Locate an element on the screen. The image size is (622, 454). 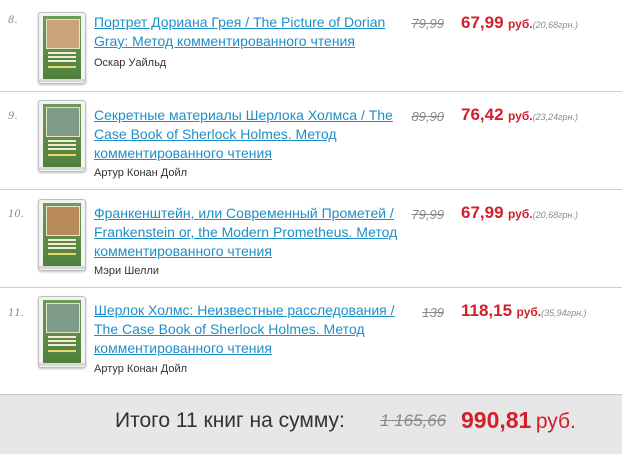
total-old-price: 1 165,66 is located at coordinates (413, 420).